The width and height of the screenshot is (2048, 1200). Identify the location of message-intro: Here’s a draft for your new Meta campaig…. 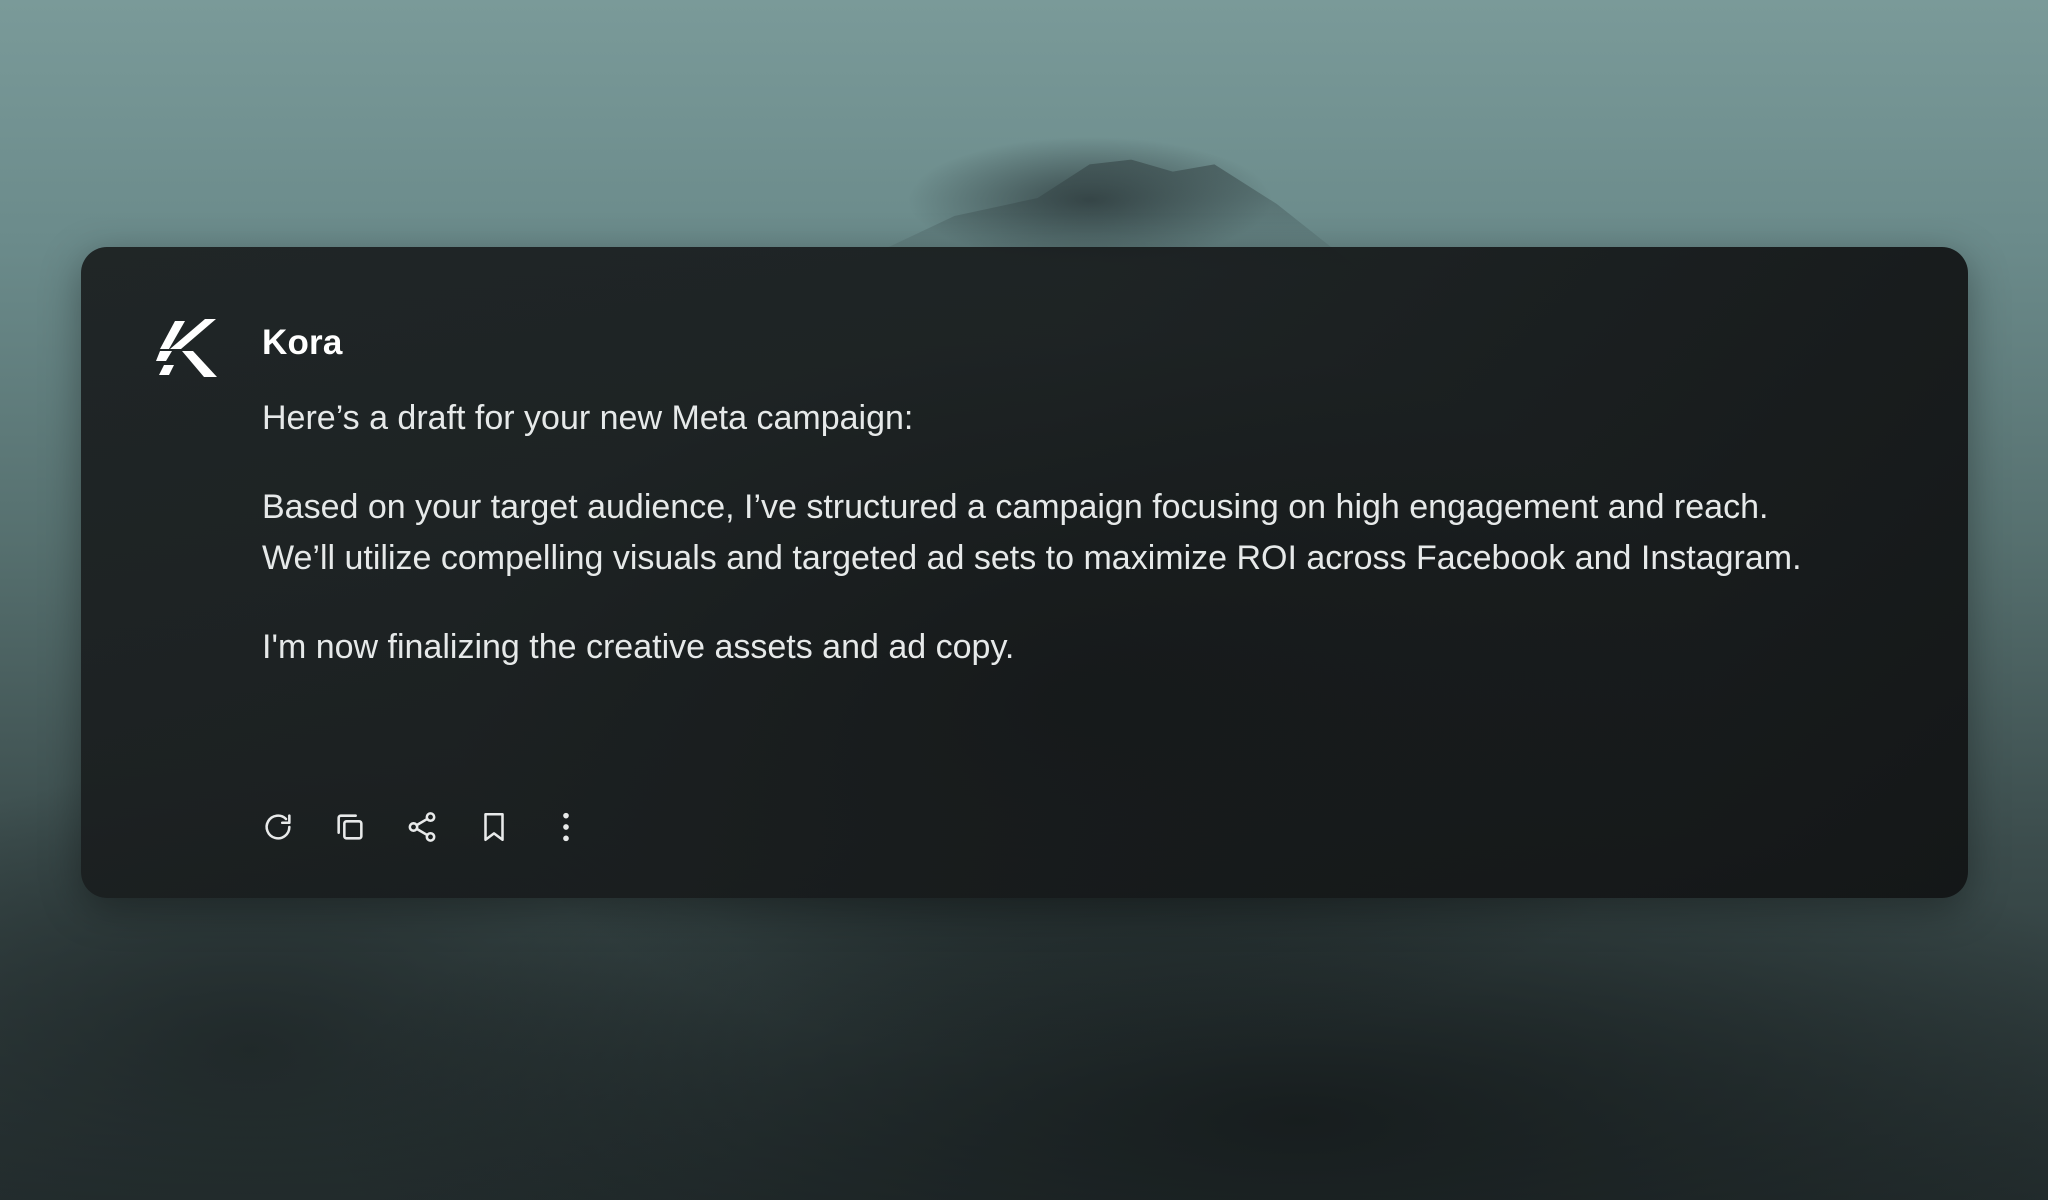
(588, 418).